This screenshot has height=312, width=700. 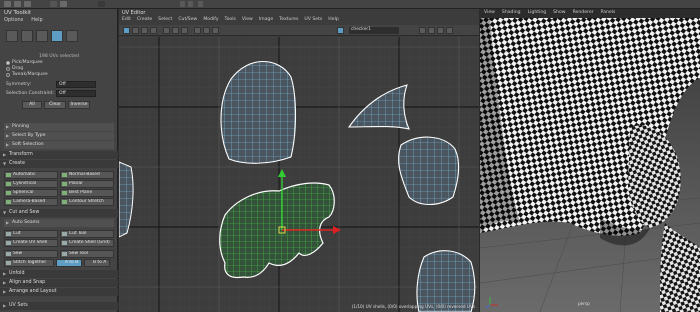 What do you see at coordinates (31, 243) in the screenshot?
I see `create-uv-shell-button: Create UV Shell` at bounding box center [31, 243].